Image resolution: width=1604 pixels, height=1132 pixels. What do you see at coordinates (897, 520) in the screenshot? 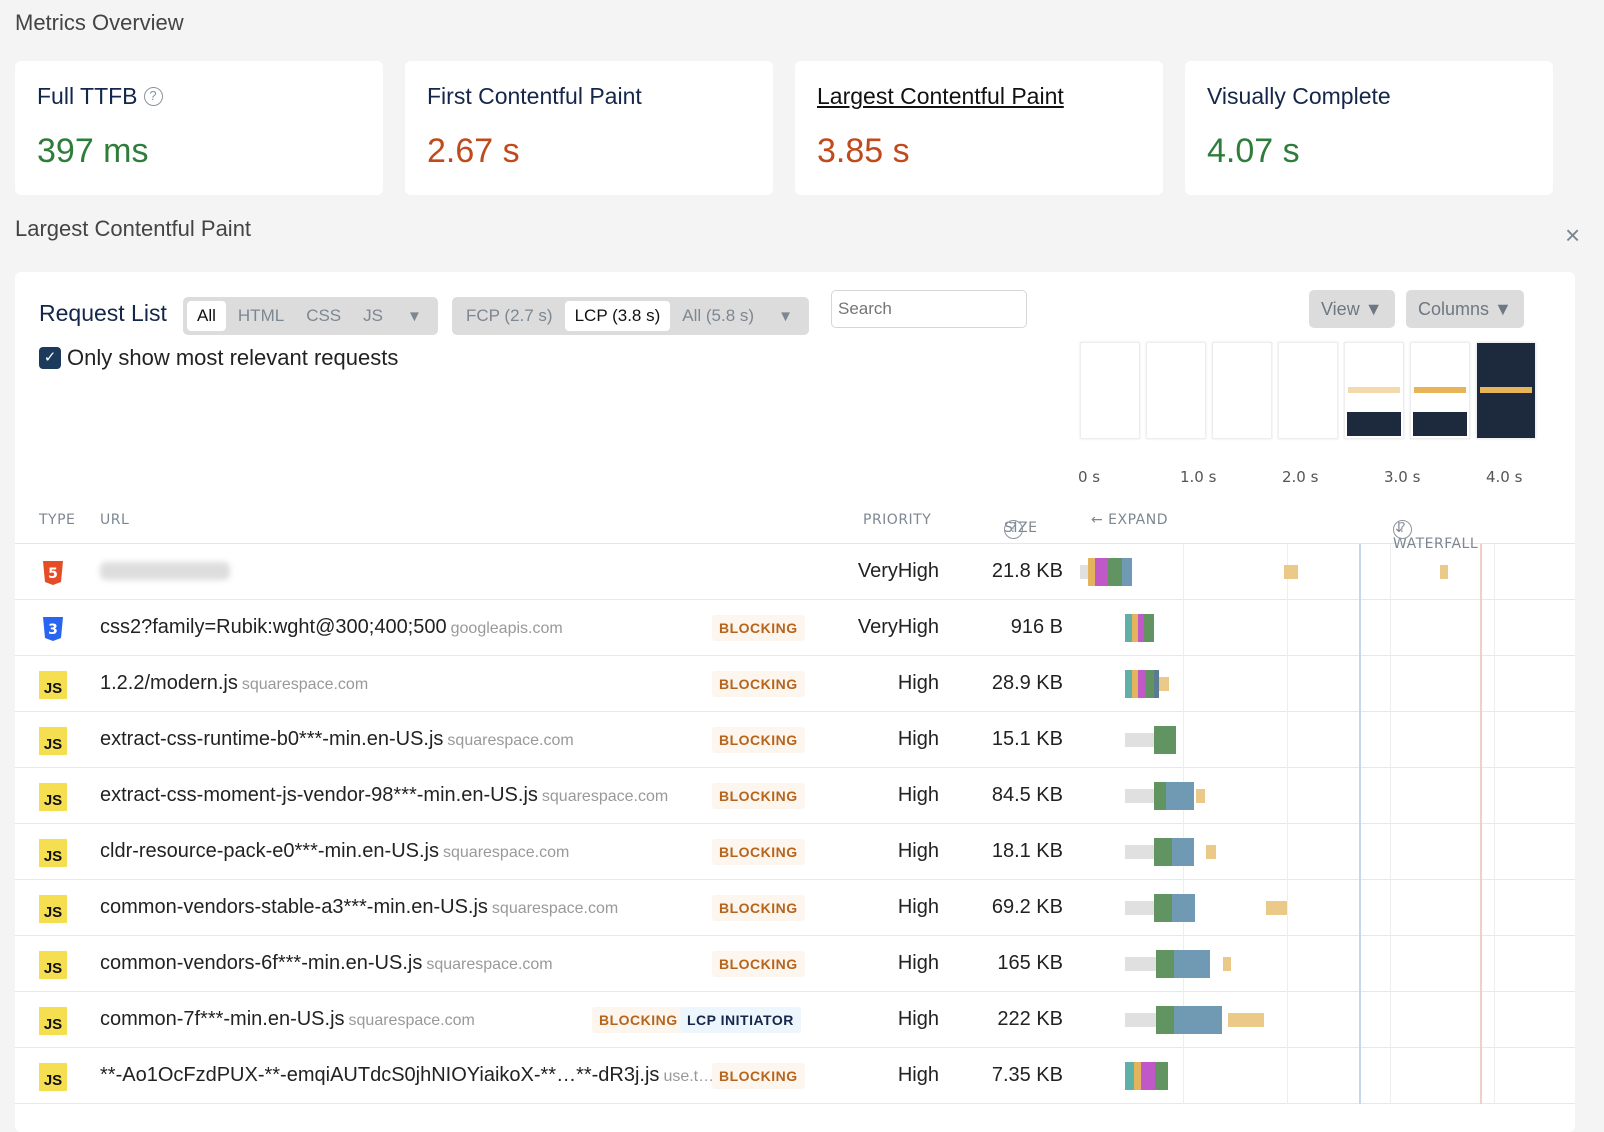
I see `col-priority: PRIORITY` at bounding box center [897, 520].